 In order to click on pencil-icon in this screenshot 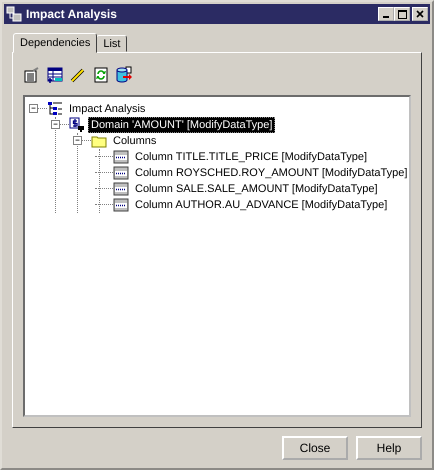, I will do `click(78, 75)`.